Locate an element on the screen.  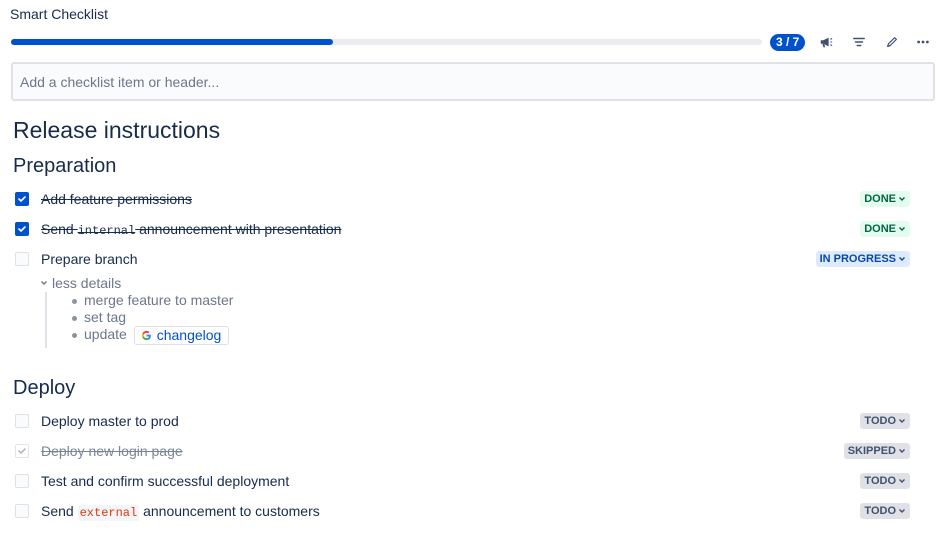
changelog-link: changelog is located at coordinates (181, 335).